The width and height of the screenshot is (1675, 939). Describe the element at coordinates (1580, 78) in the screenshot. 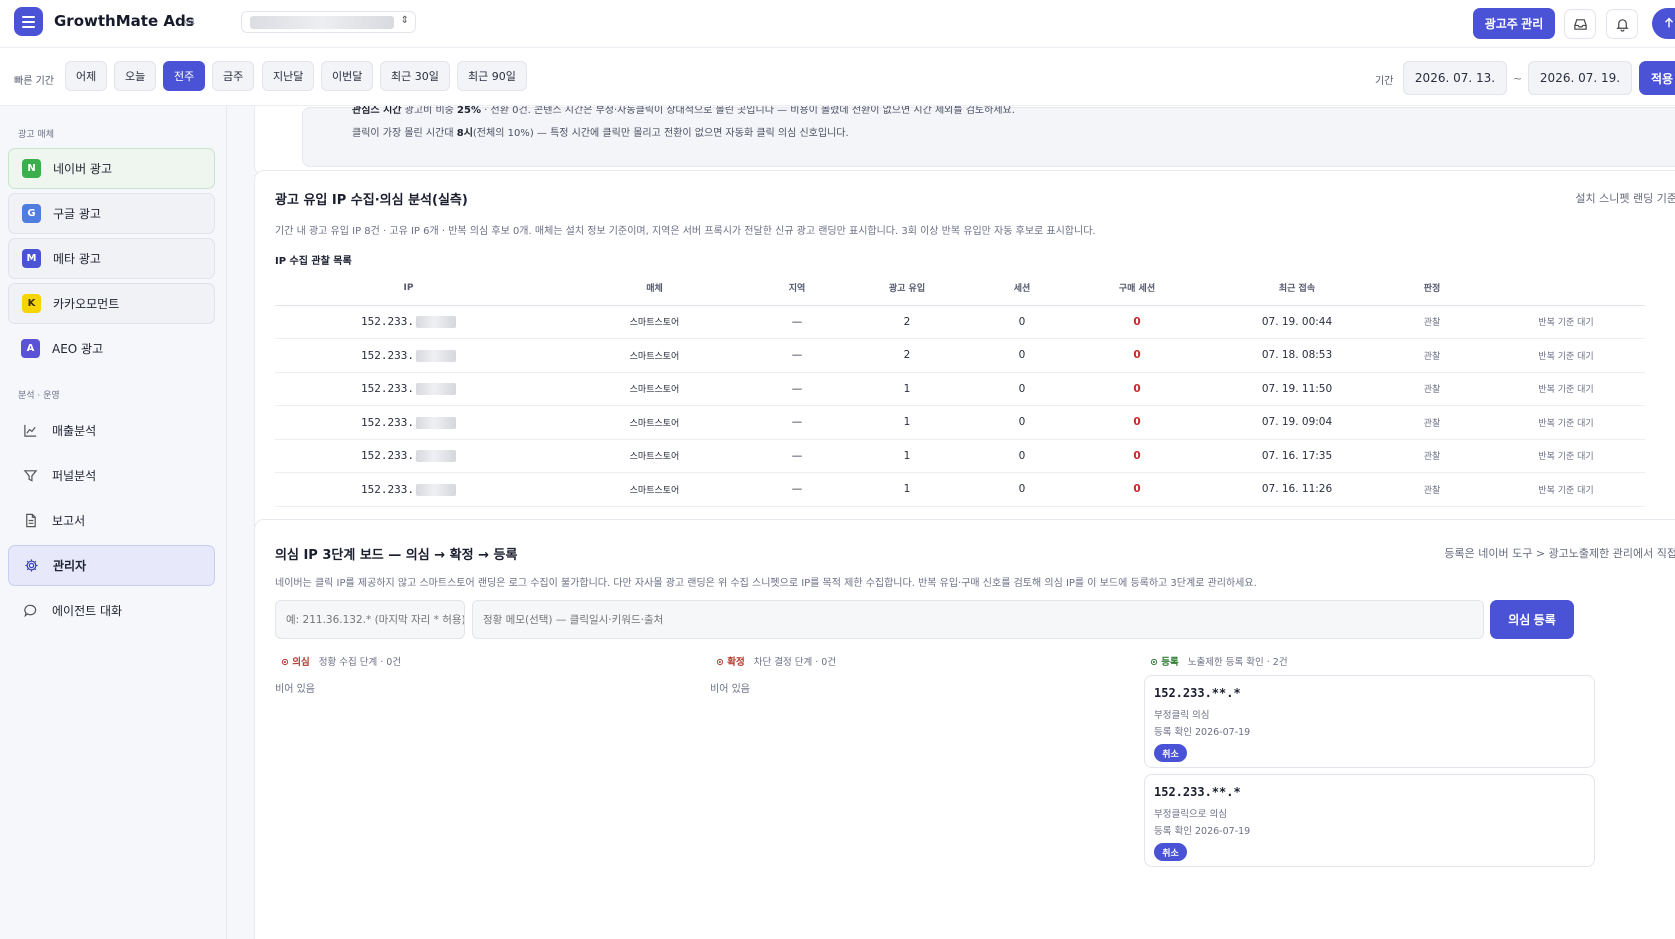

I see `end-date-input: 2026. 07. 19.` at that location.